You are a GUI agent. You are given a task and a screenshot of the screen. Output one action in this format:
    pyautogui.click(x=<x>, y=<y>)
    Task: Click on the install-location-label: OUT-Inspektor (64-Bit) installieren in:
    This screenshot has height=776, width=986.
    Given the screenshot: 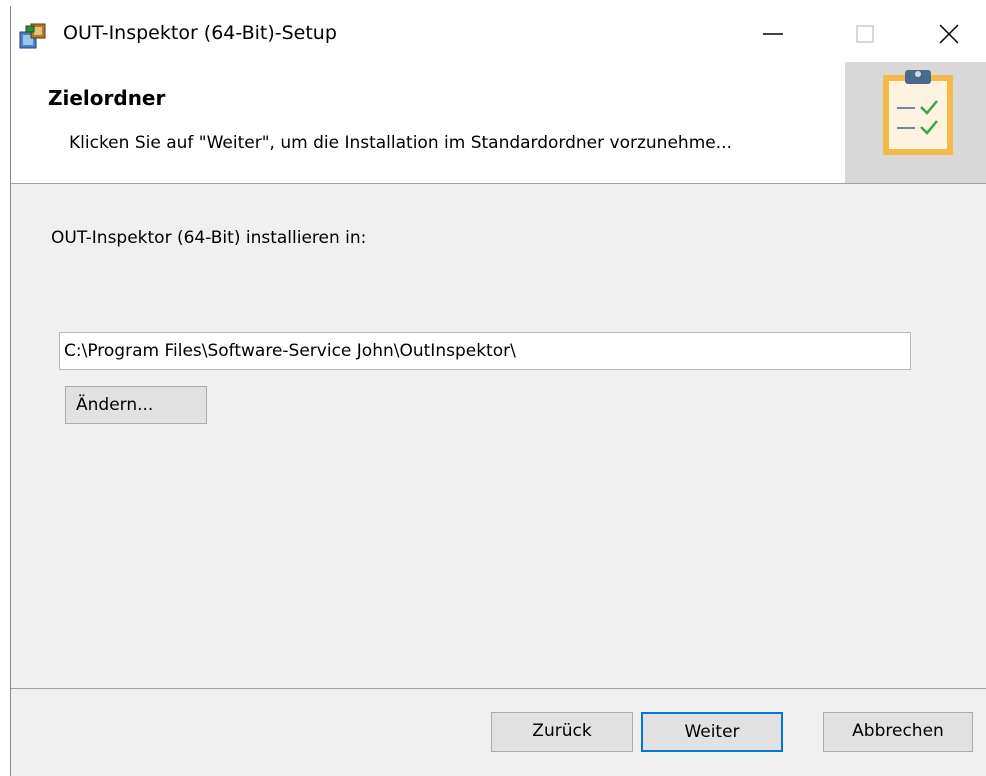 What is the action you would take?
    pyautogui.click(x=209, y=238)
    